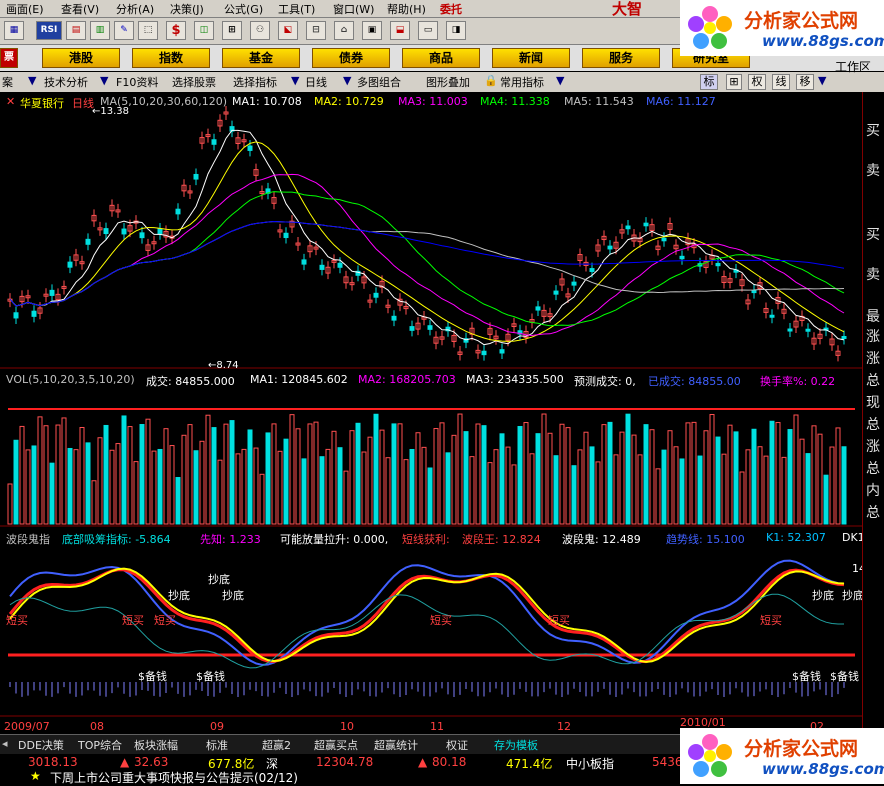  Describe the element at coordinates (372, 30) in the screenshot. I see `toolbar-button: ▣` at that location.